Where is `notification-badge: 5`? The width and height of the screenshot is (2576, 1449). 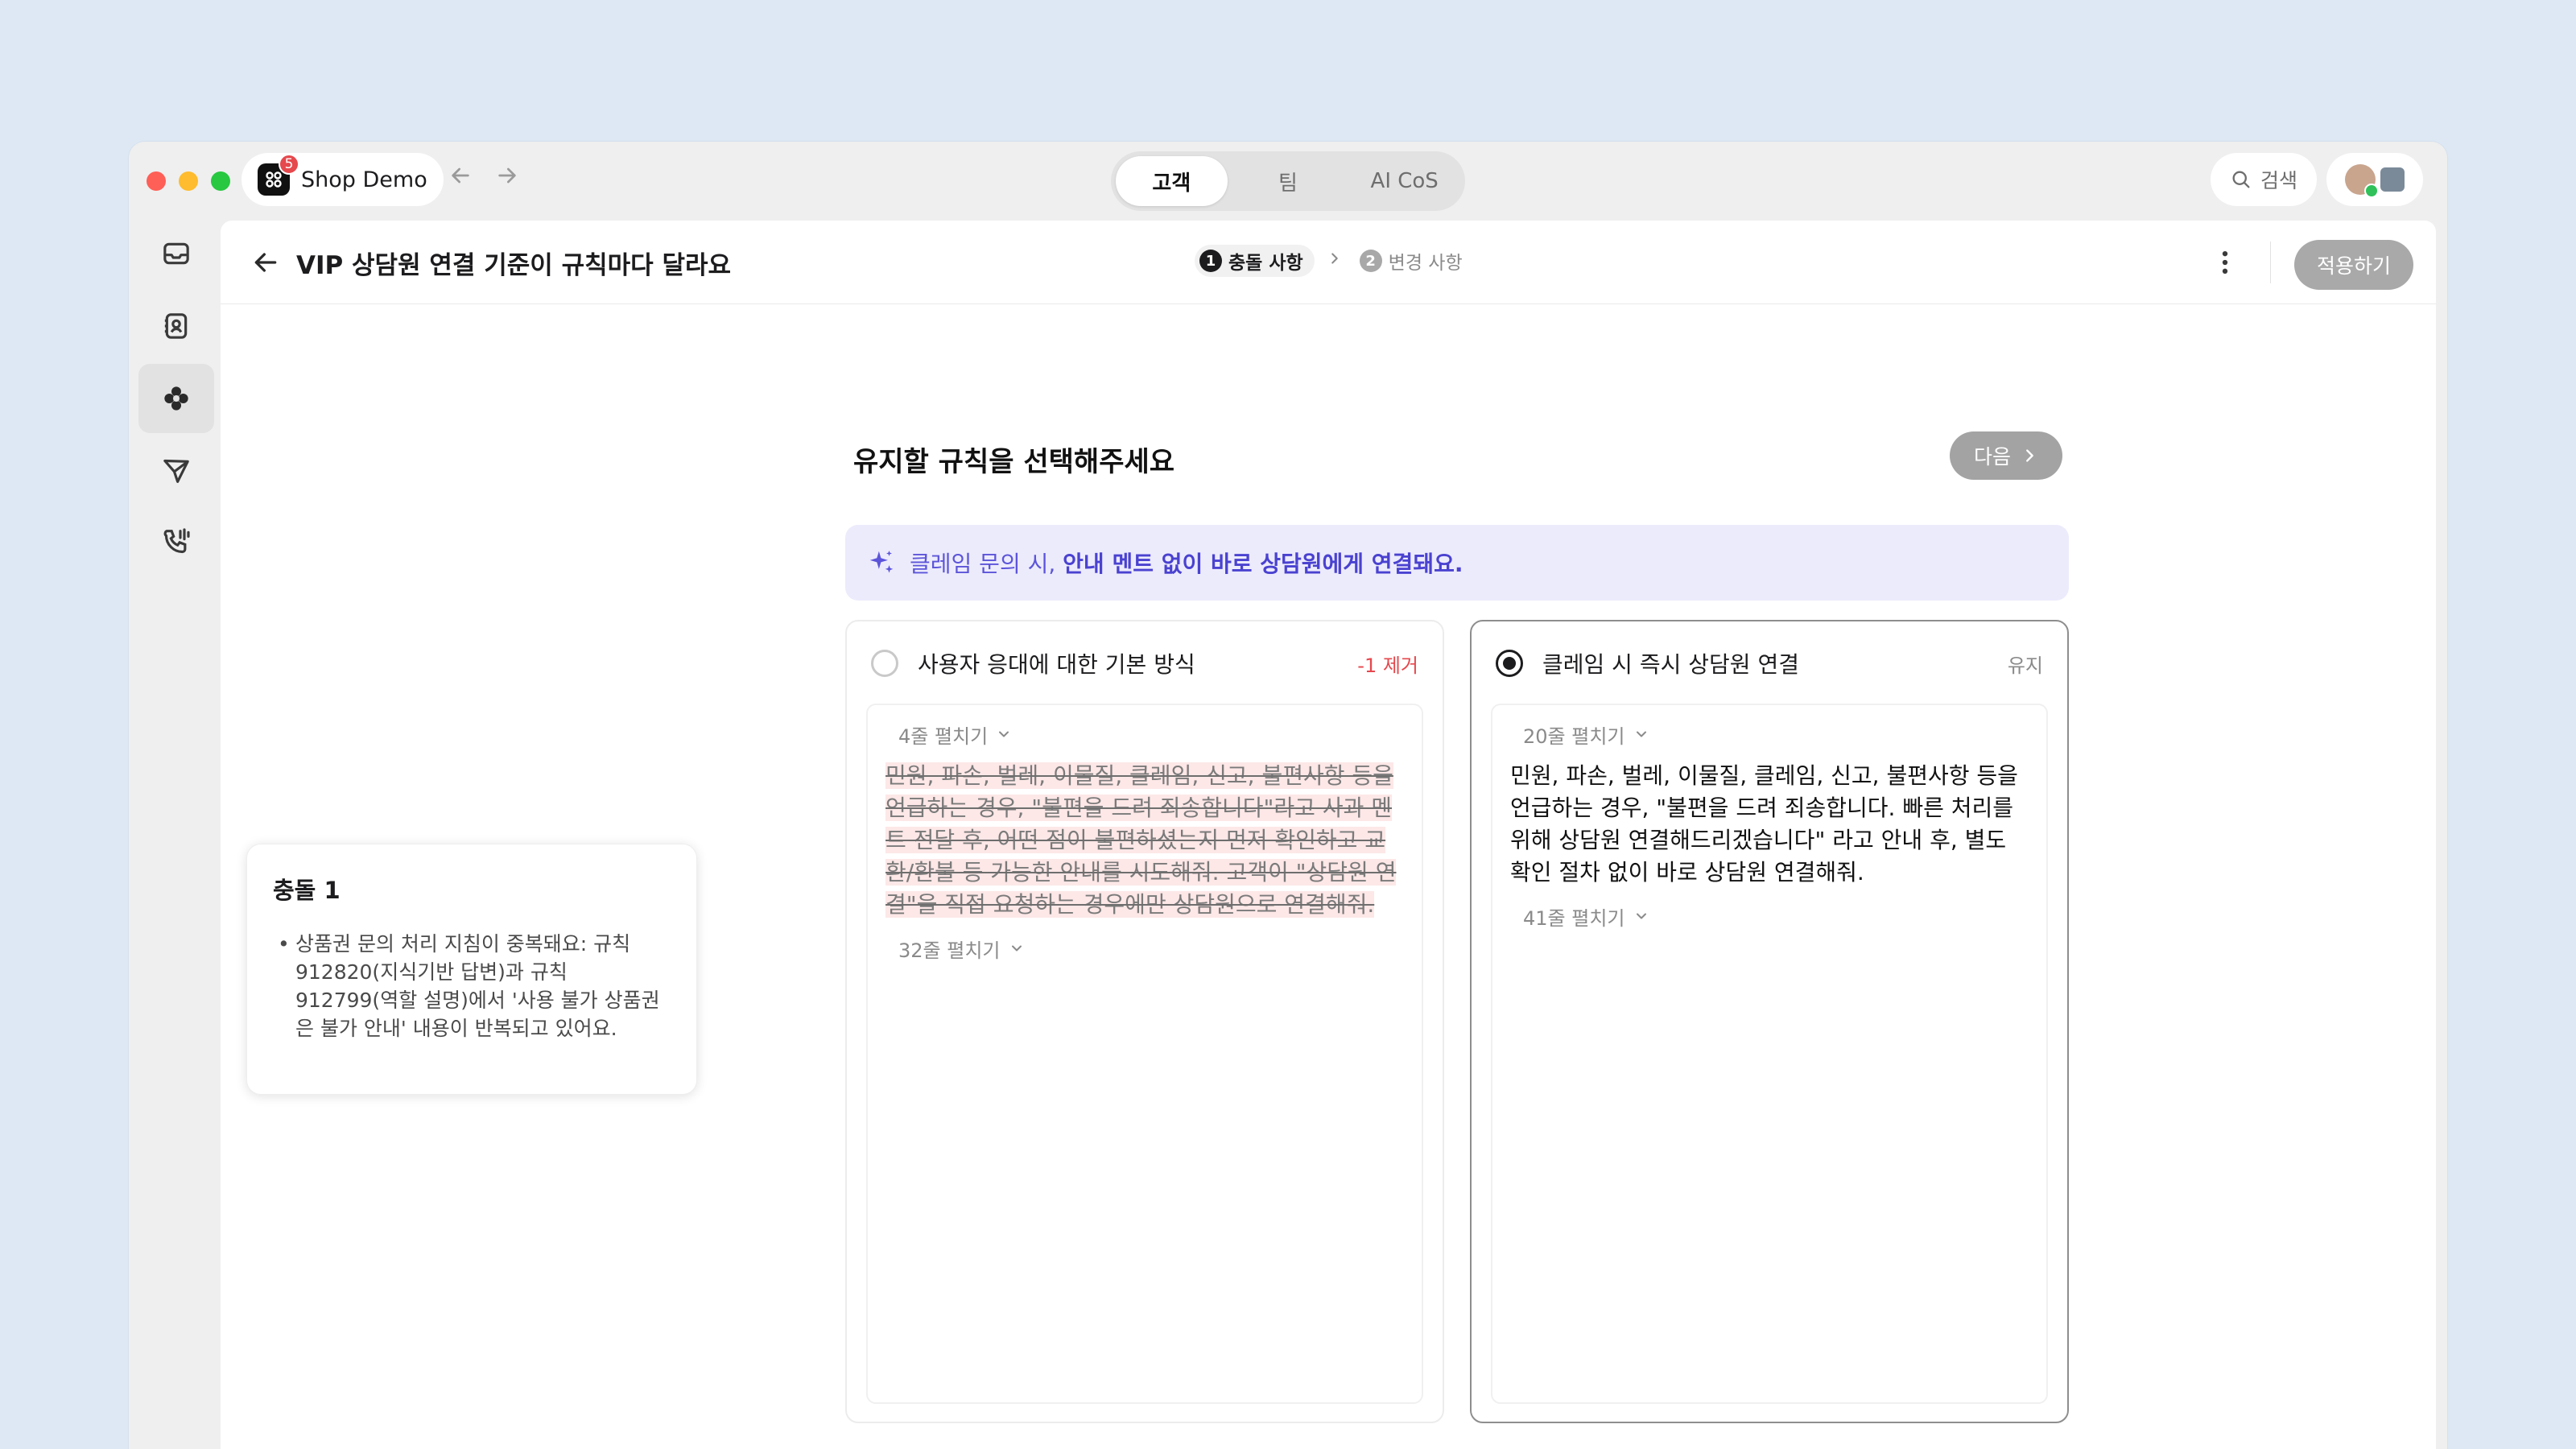 notification-badge: 5 is located at coordinates (289, 164).